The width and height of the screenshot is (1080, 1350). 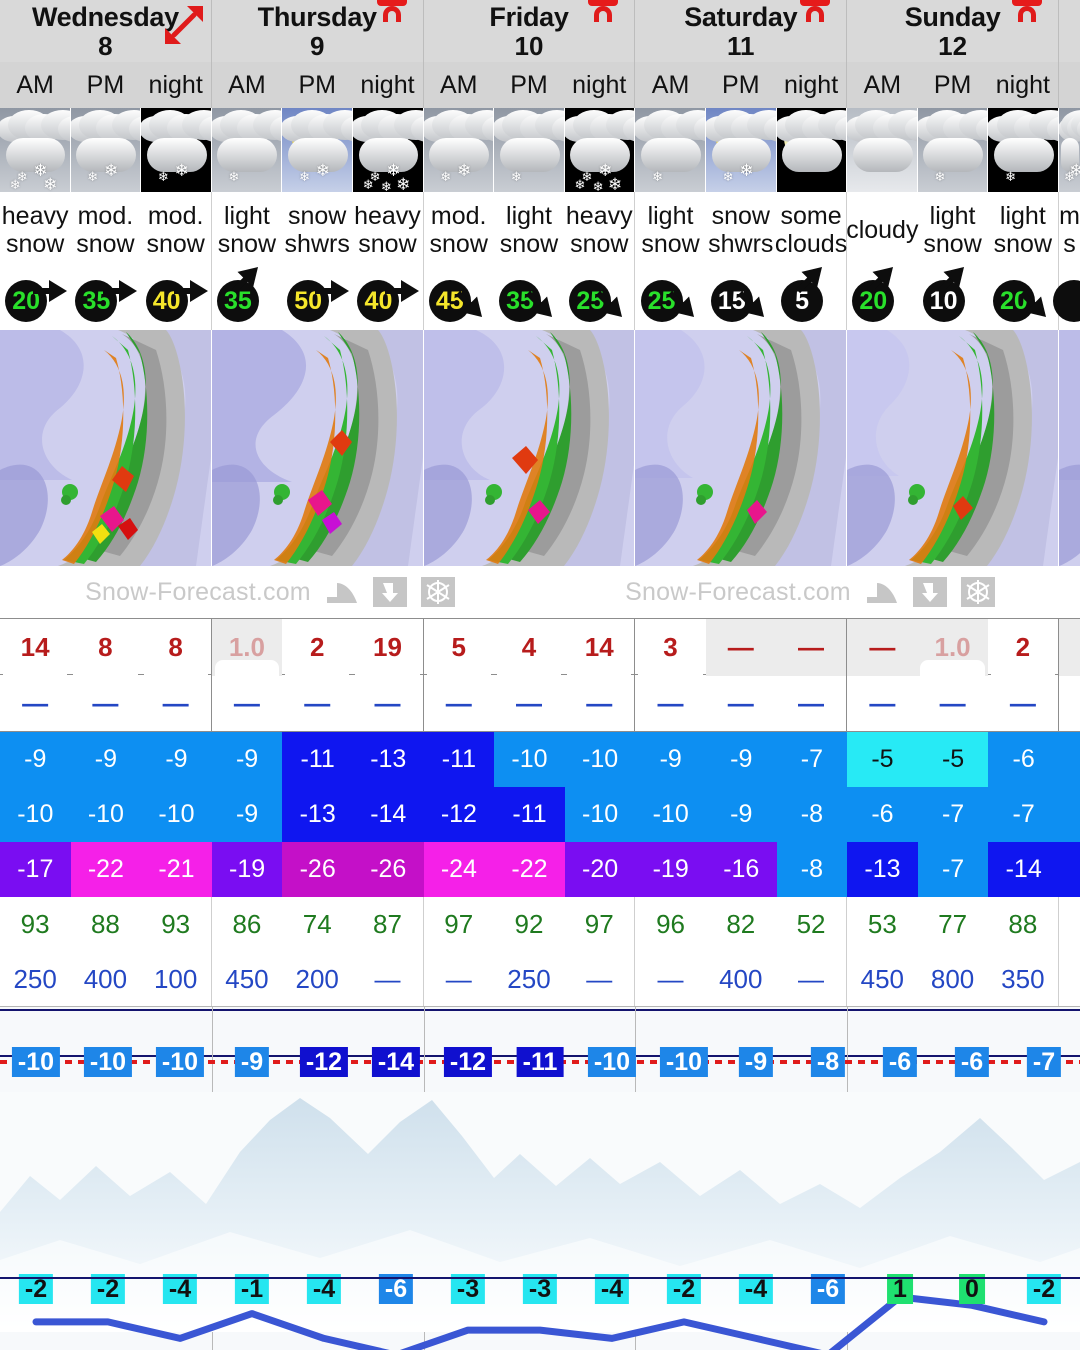 What do you see at coordinates (387, 230) in the screenshot?
I see `weather-description: heavy snow` at bounding box center [387, 230].